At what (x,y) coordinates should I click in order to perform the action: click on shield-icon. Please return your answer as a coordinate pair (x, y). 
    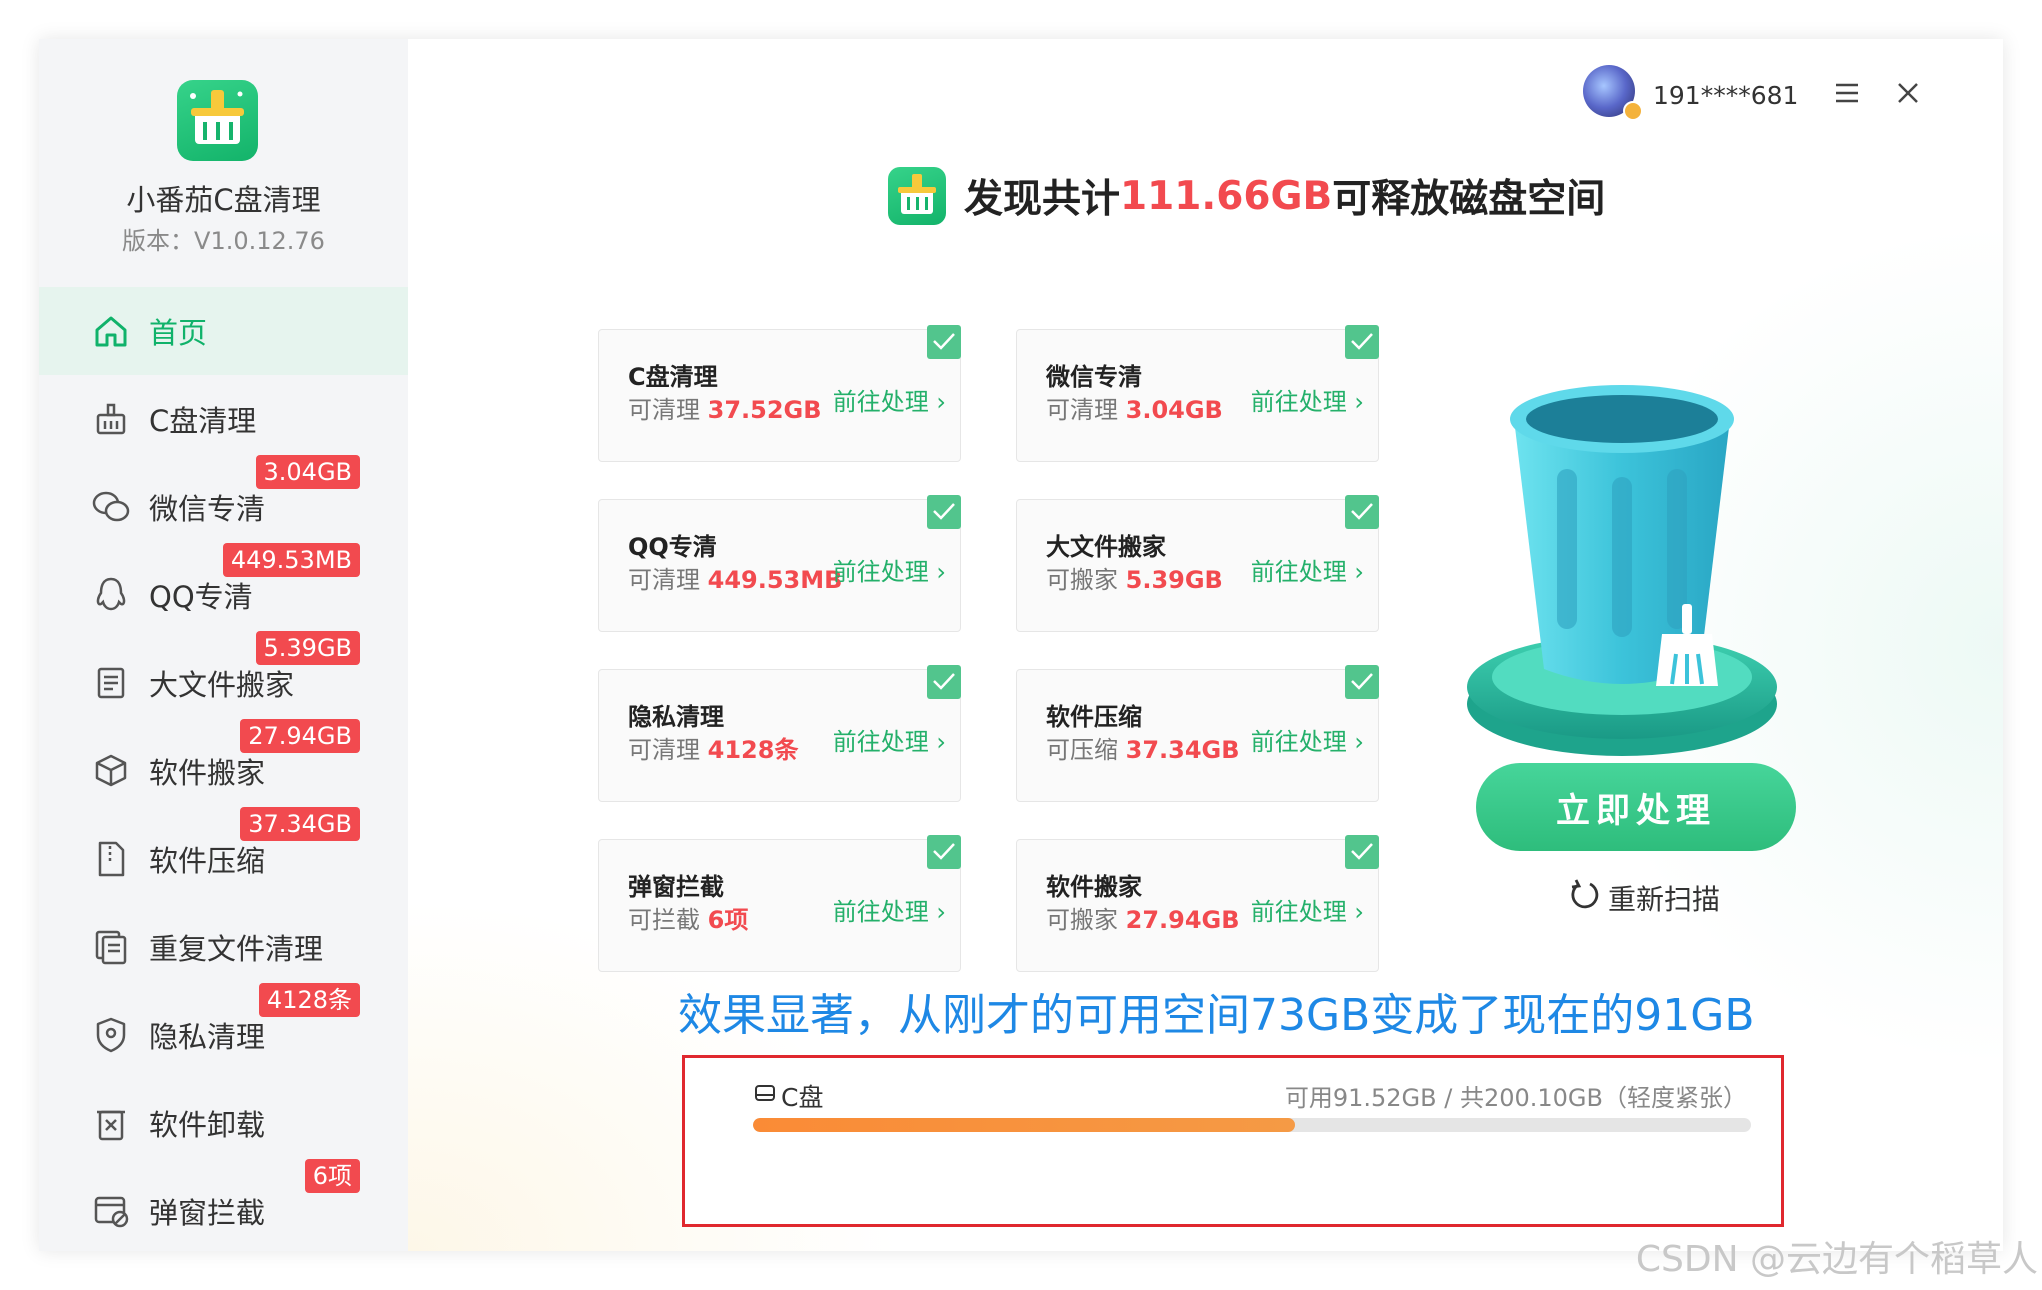
    Looking at the image, I should click on (111, 1035).